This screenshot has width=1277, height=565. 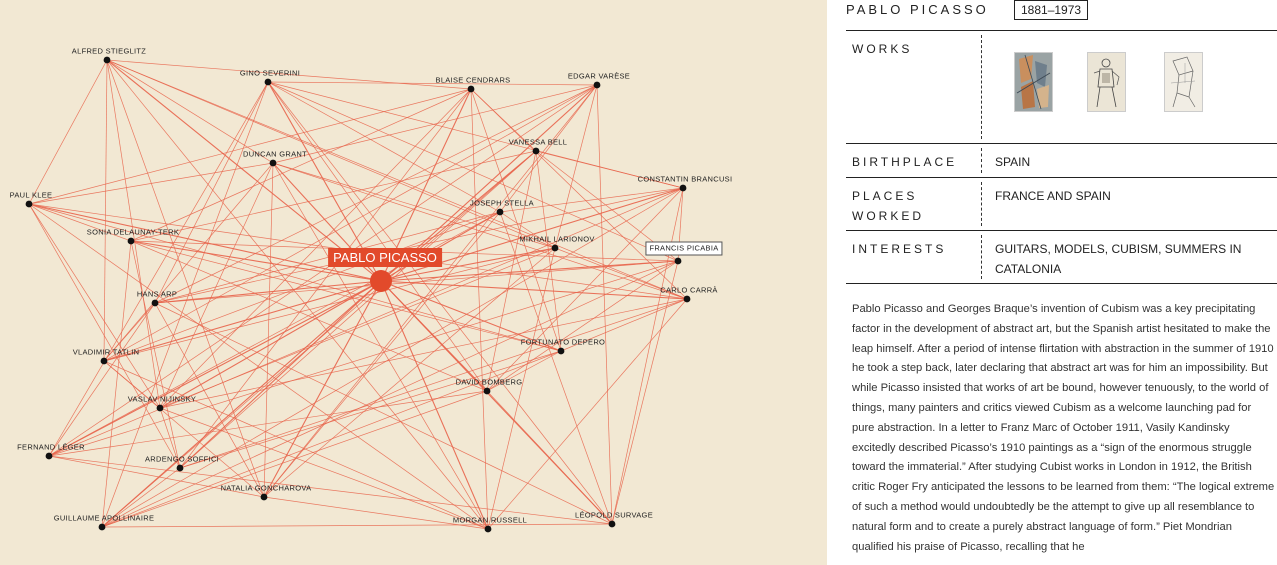 I want to click on edge-focus-soffici, so click(x=280, y=374).